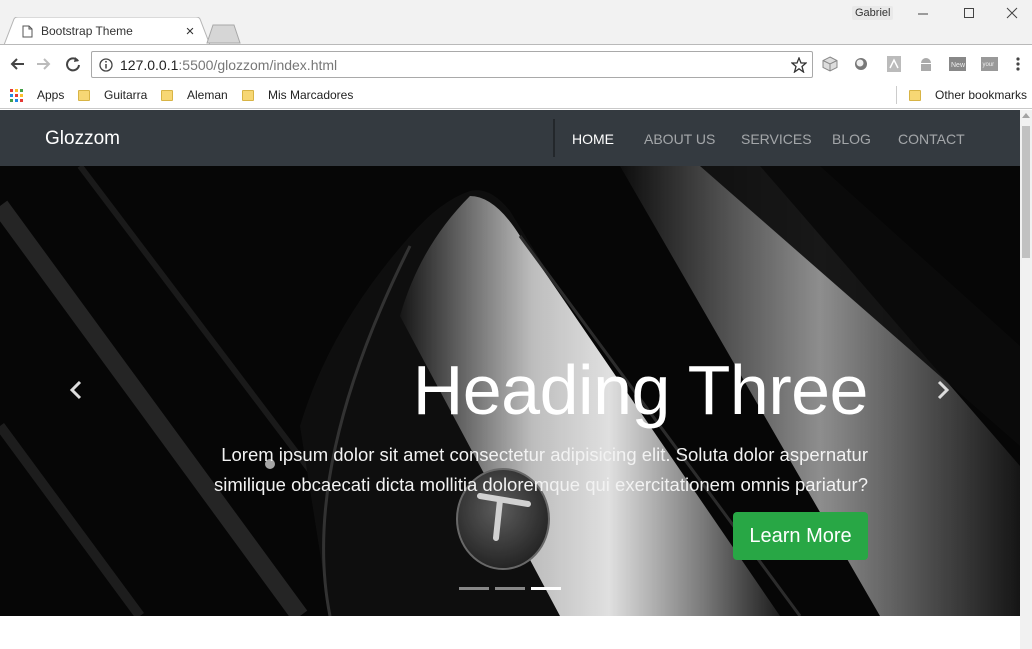 Image resolution: width=1032 pixels, height=649 pixels. Describe the element at coordinates (190, 31) in the screenshot. I see `tab-close-icon: ×` at that location.